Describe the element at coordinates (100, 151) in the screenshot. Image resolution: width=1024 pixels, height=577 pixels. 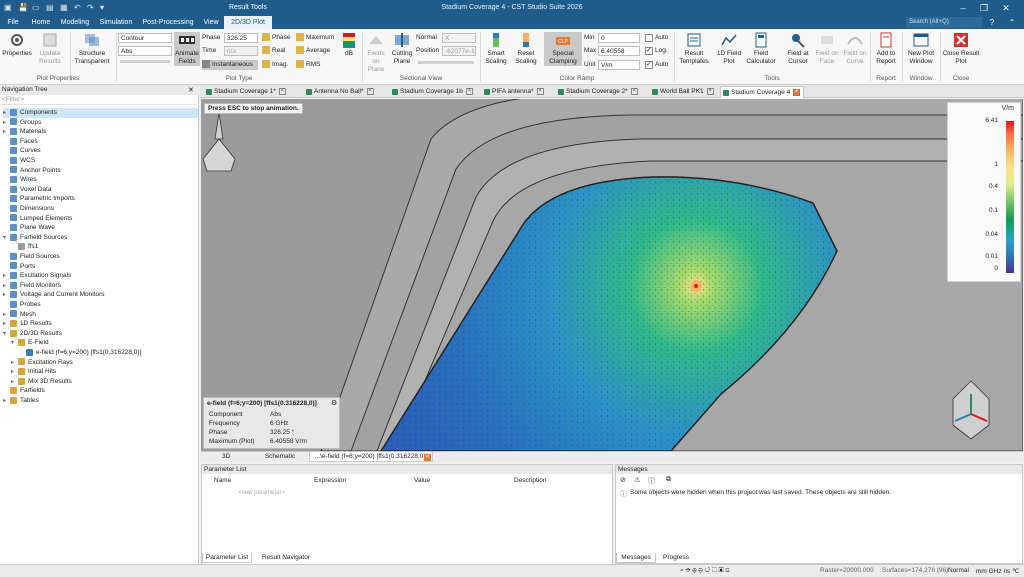
I see `tree-item: Curves` at that location.